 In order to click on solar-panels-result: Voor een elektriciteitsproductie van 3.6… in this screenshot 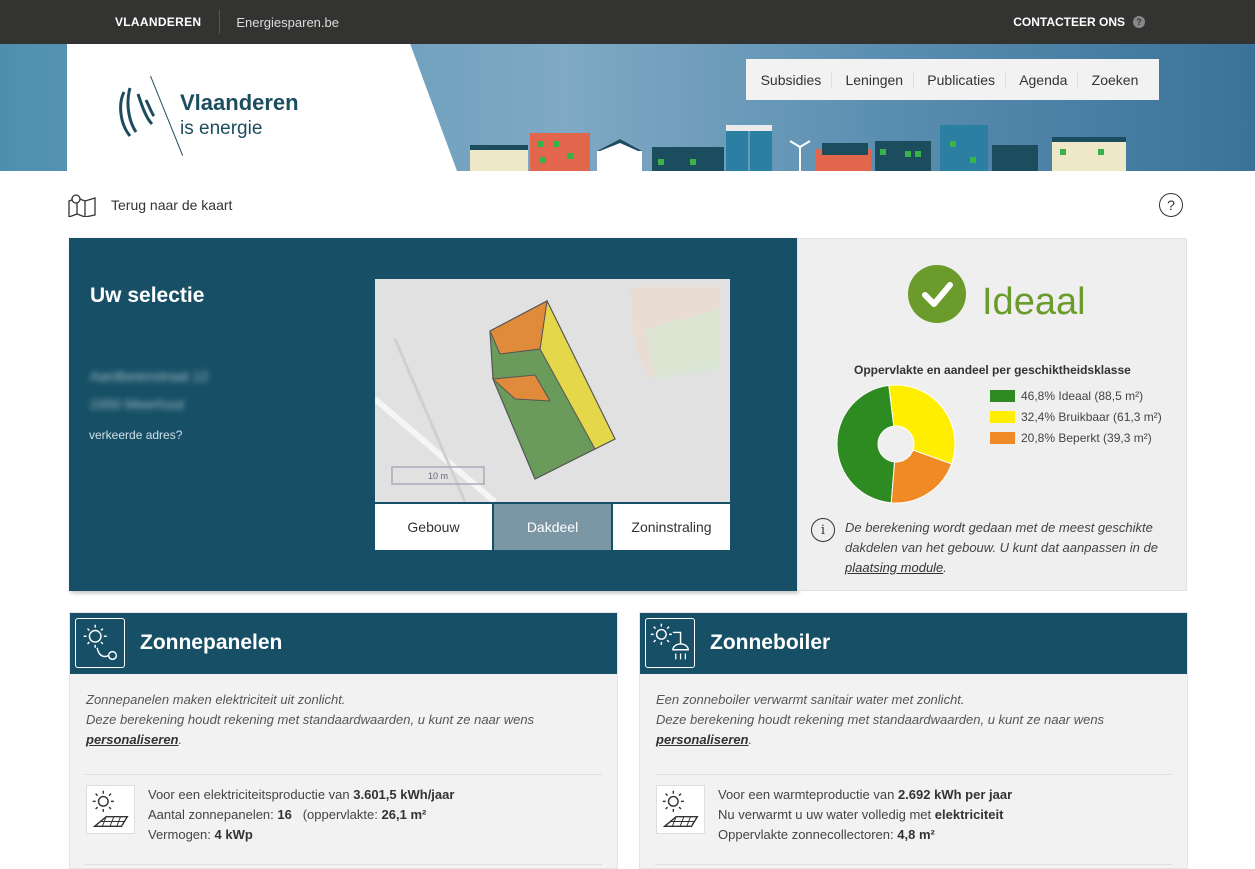, I will do `click(270, 815)`.